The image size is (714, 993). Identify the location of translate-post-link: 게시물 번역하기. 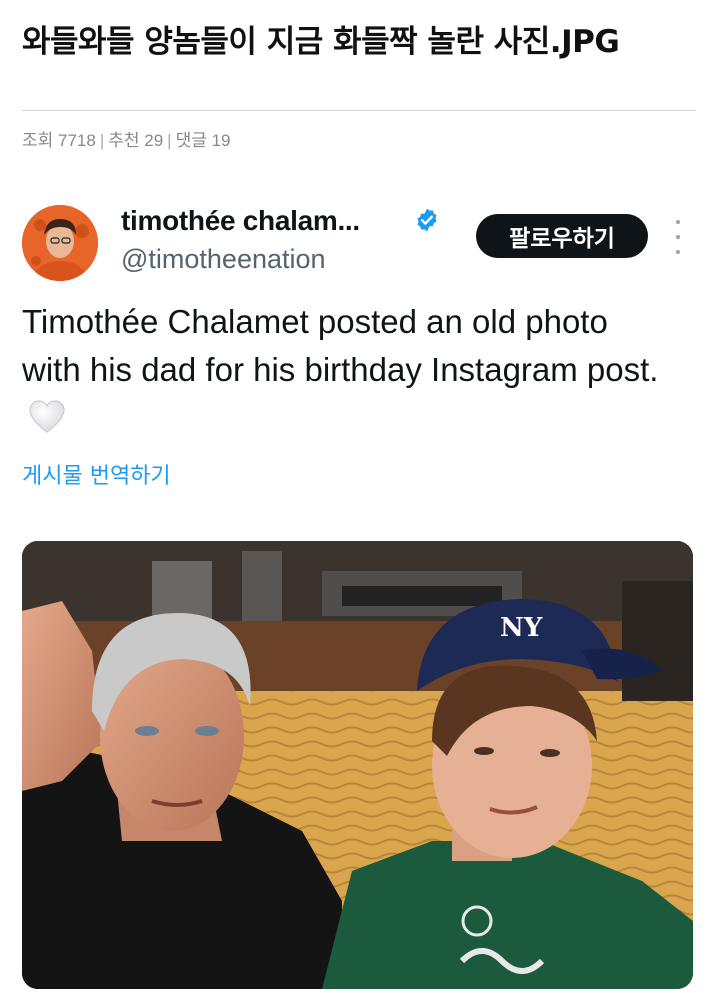
(96, 474).